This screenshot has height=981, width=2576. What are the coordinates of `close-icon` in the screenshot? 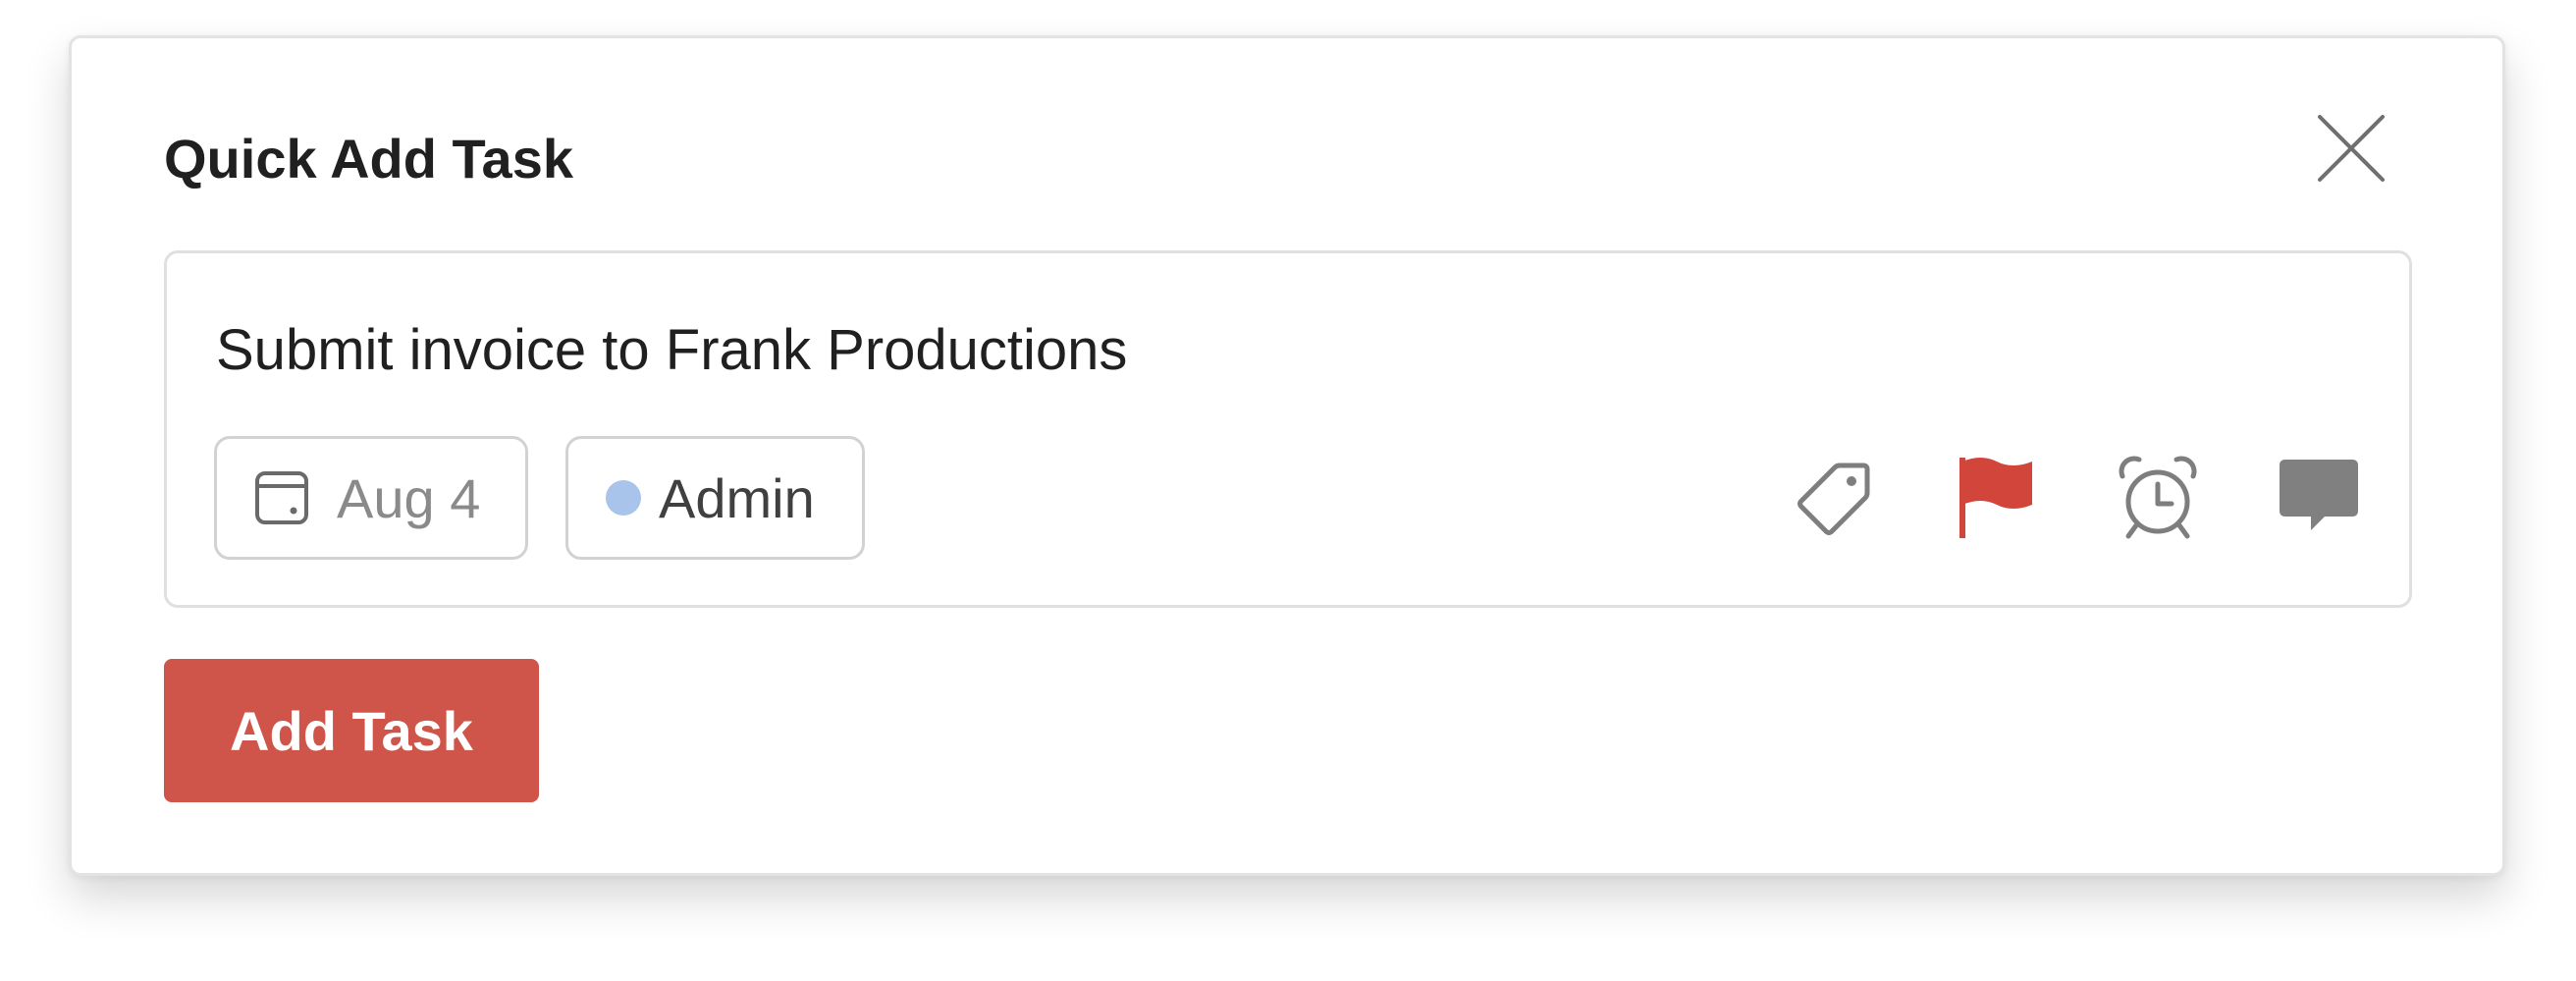 It's located at (2351, 148).